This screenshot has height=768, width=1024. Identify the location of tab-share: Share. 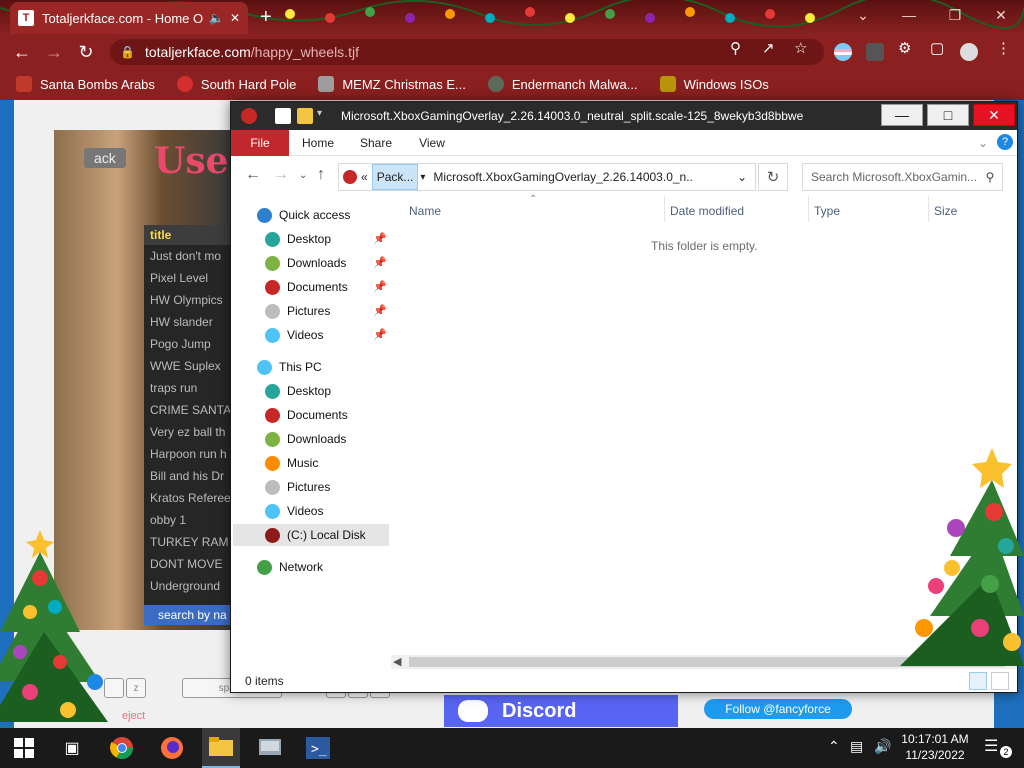
(376, 143).